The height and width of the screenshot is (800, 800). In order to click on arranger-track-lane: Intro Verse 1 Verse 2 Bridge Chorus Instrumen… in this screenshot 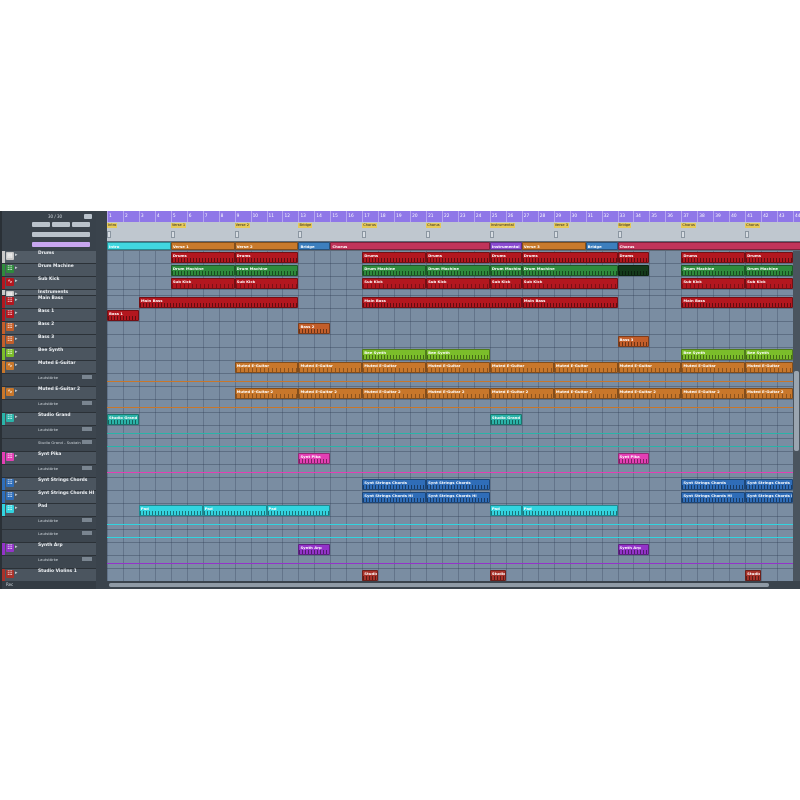, I will do `click(453, 246)`.